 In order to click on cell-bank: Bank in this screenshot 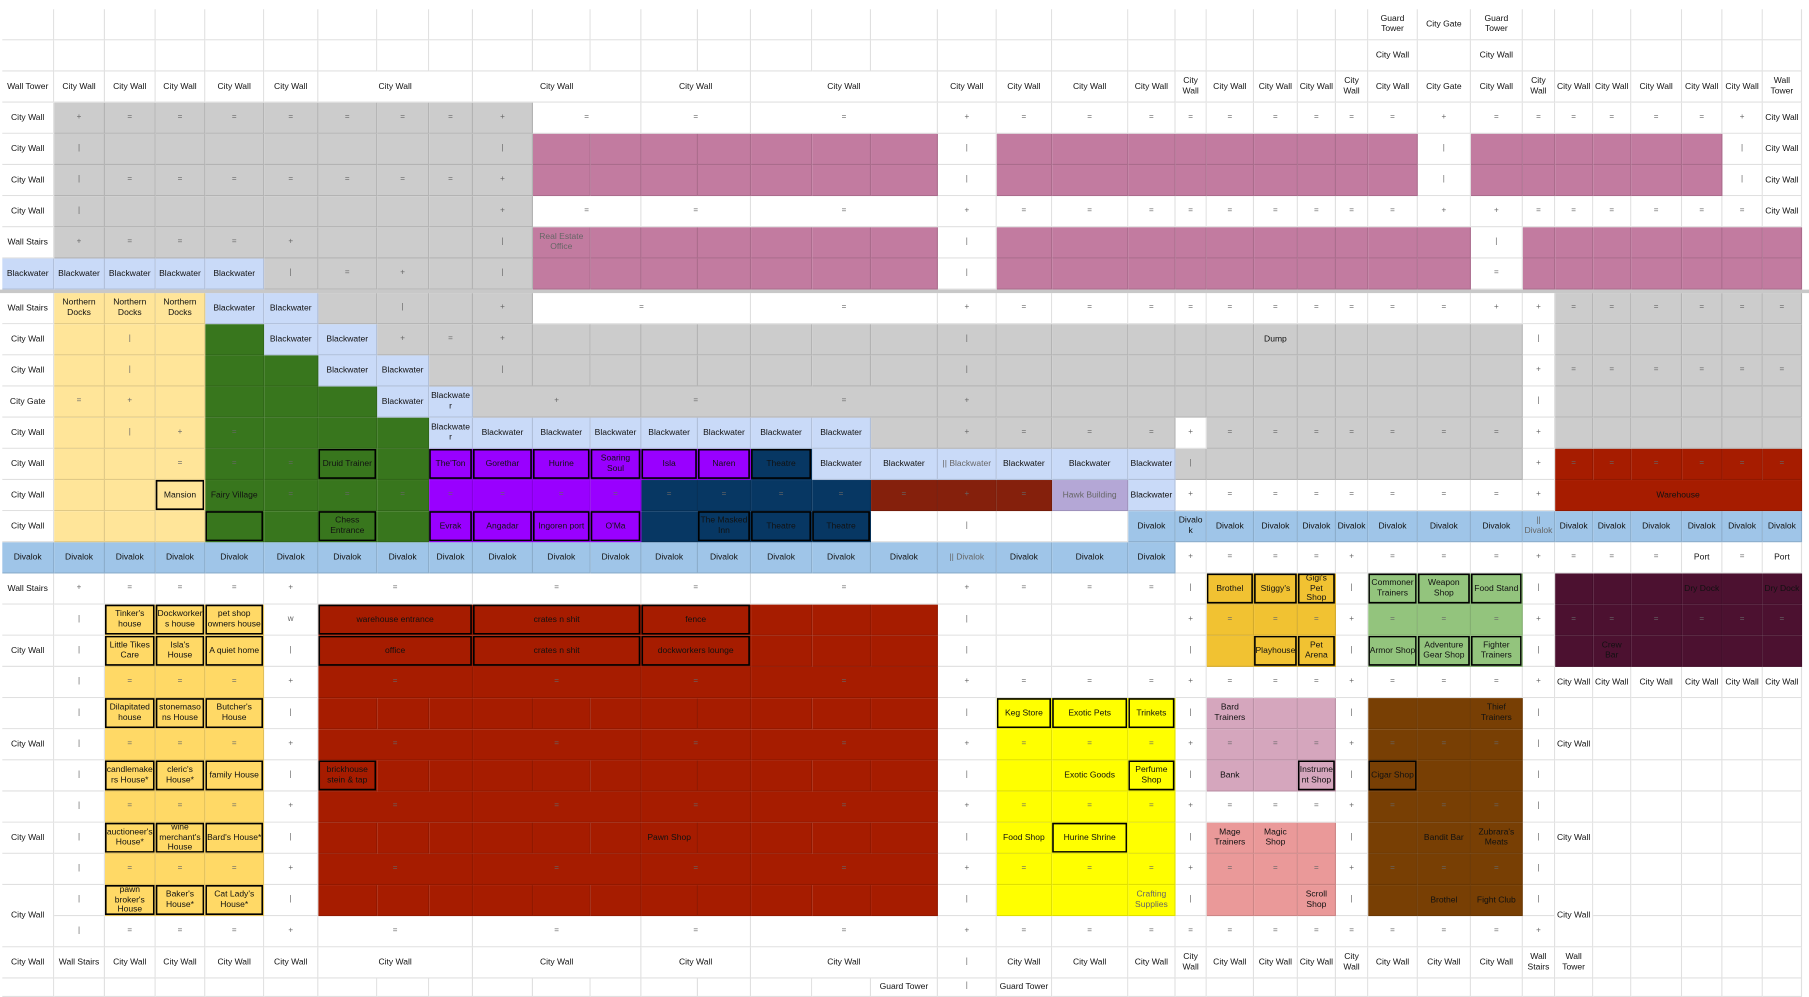, I will do `click(1230, 776)`.